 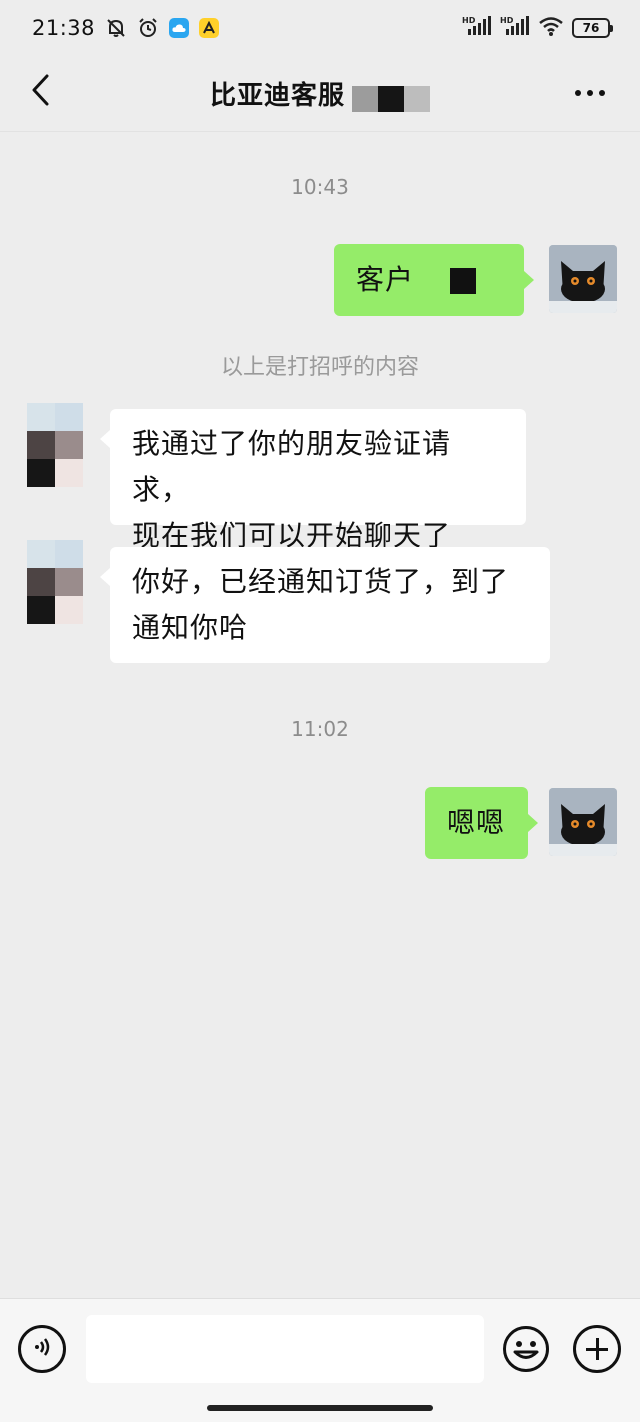 What do you see at coordinates (209, 28) in the screenshot?
I see `yellow-app-icon` at bounding box center [209, 28].